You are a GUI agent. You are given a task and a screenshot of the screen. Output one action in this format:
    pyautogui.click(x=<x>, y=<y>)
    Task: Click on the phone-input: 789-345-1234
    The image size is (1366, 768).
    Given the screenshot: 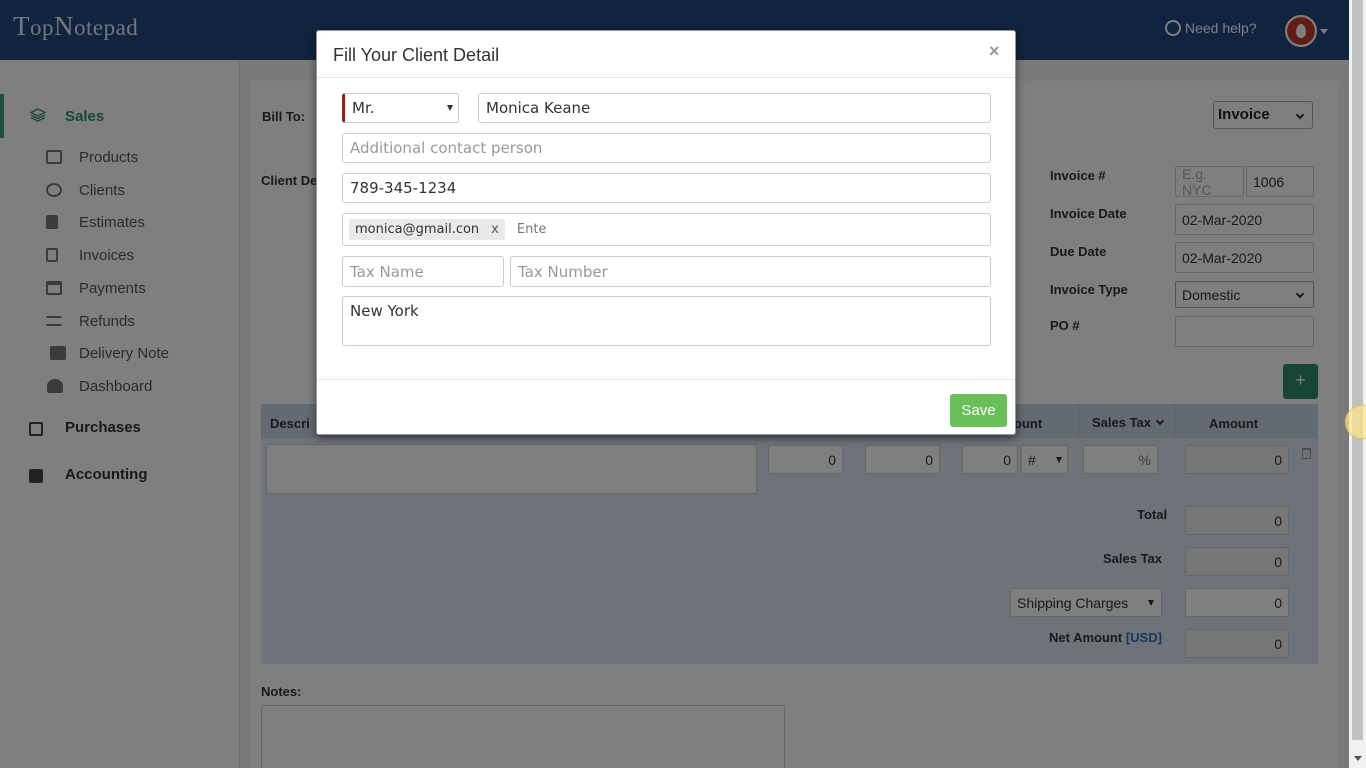 What is the action you would take?
    pyautogui.click(x=666, y=188)
    